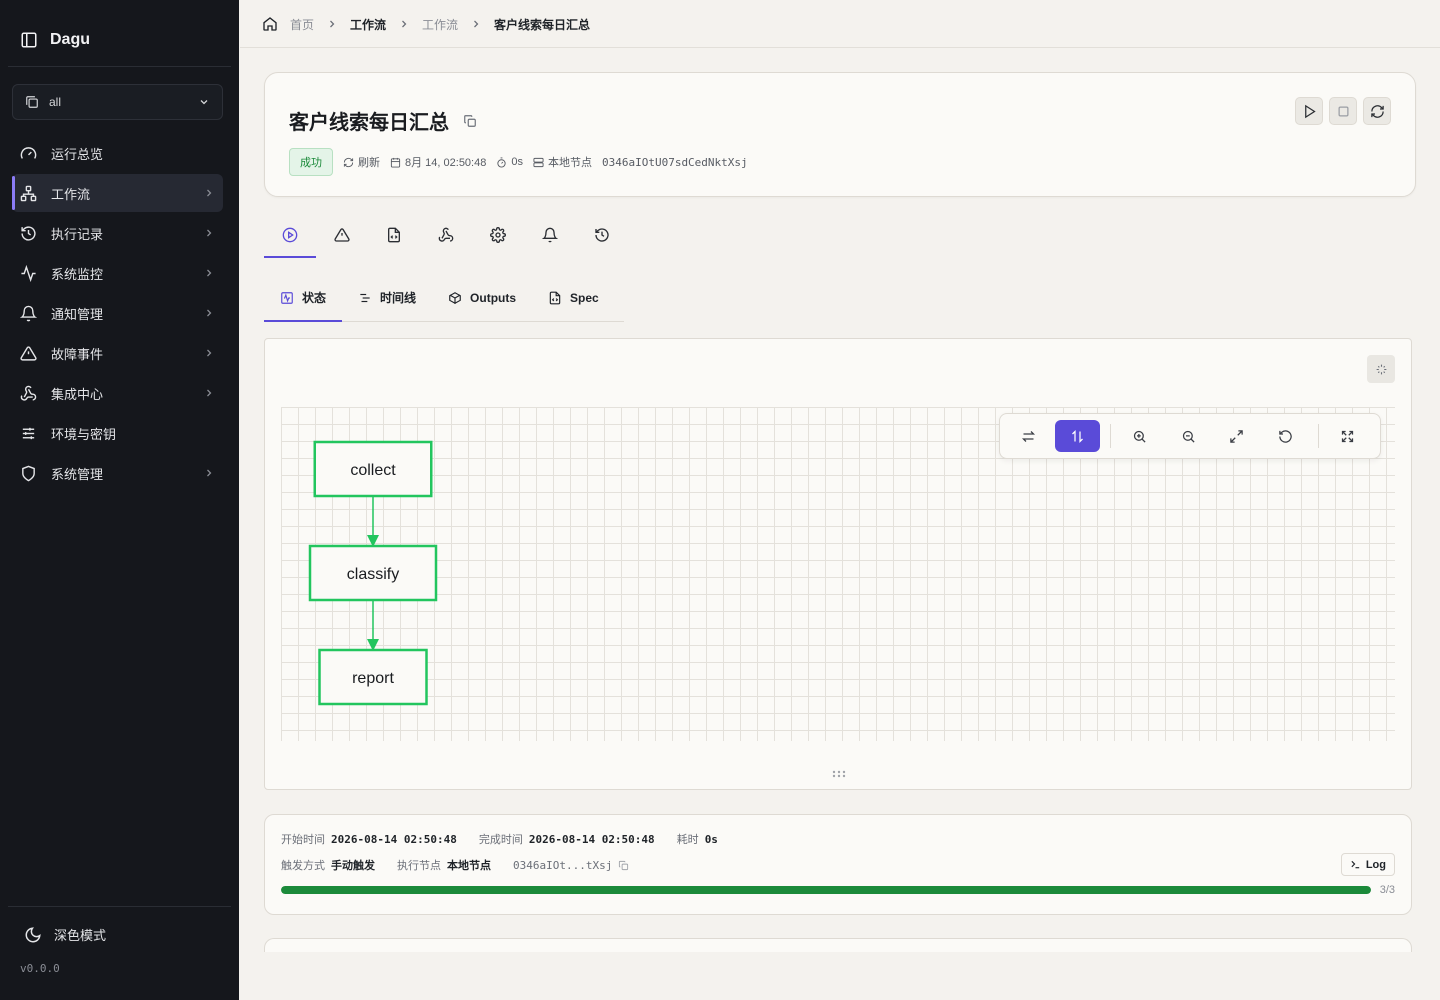 The height and width of the screenshot is (1000, 1440). I want to click on run-id: 0346aIOtU07sdCedNktXsj, so click(675, 162).